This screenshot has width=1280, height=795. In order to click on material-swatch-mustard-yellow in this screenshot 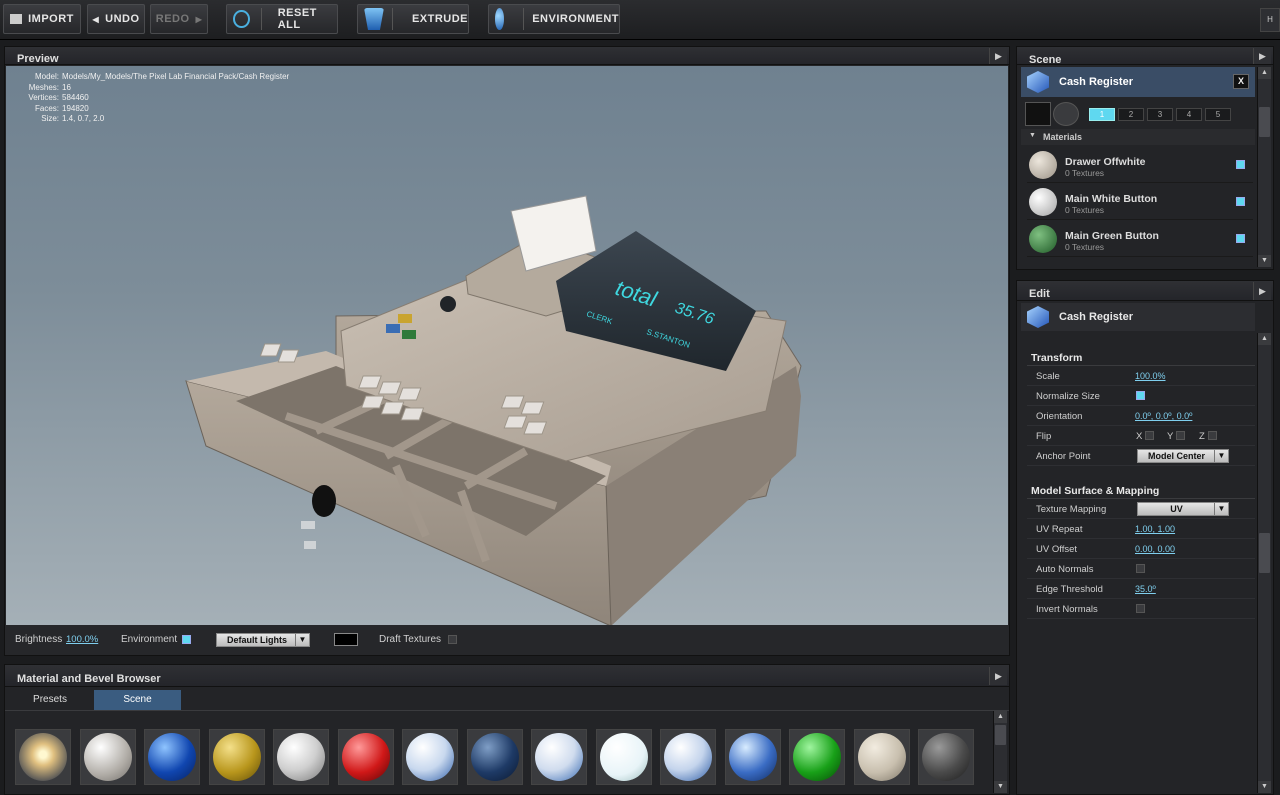, I will do `click(236, 757)`.